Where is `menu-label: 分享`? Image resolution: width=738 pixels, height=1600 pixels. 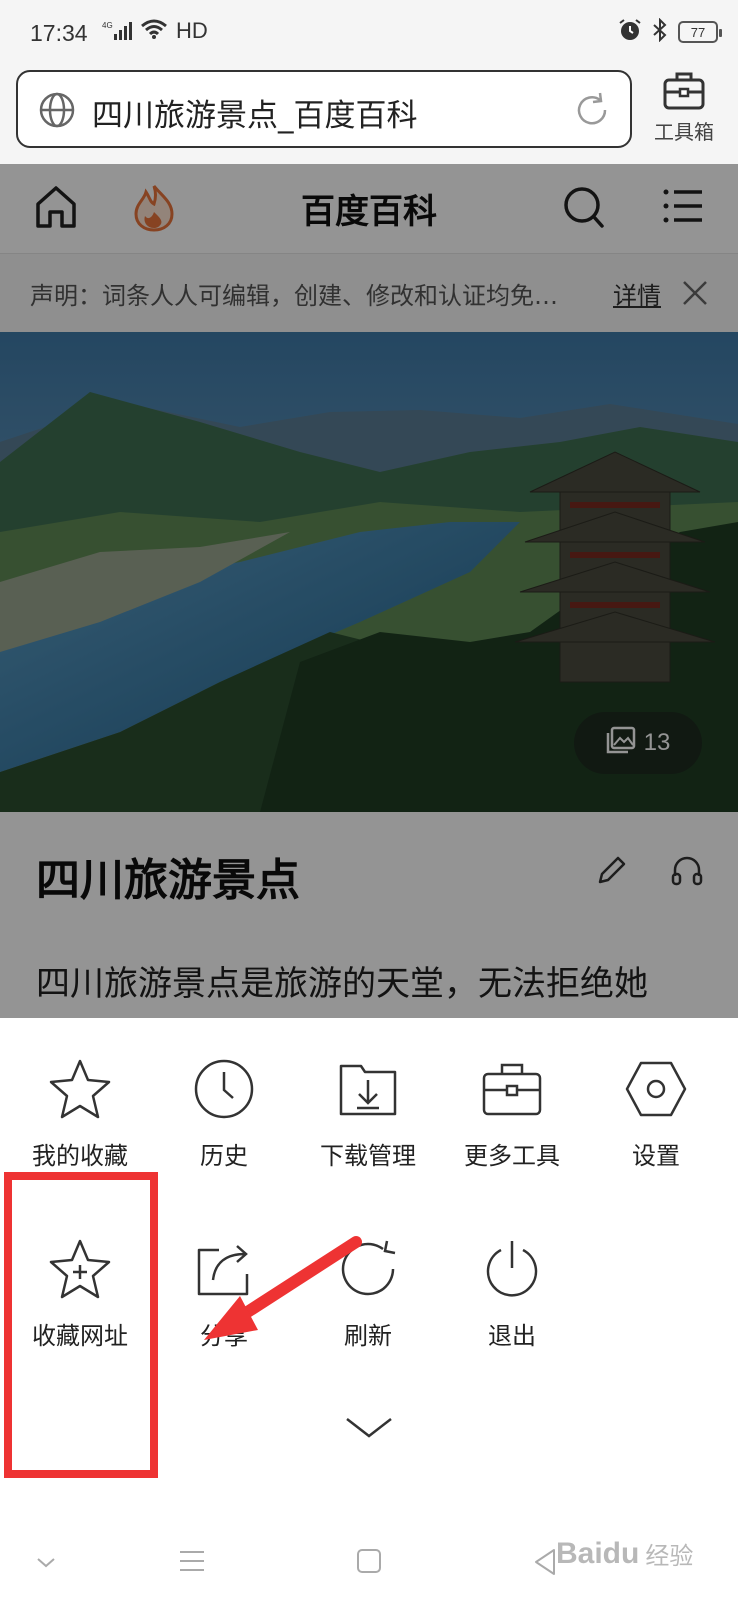 menu-label: 分享 is located at coordinates (224, 1336).